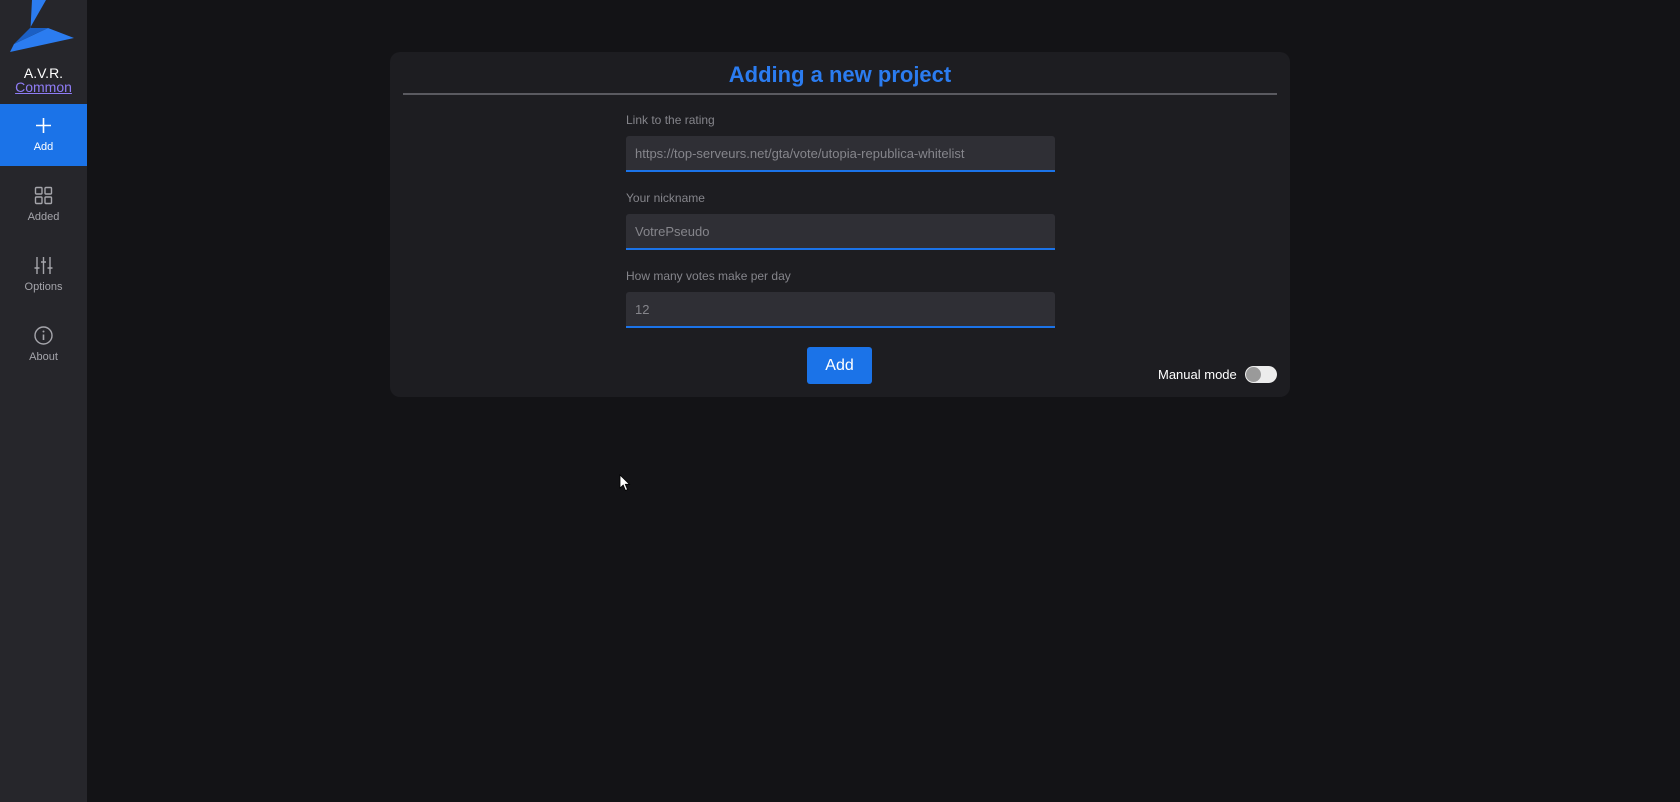 Image resolution: width=1680 pixels, height=802 pixels. Describe the element at coordinates (625, 483) in the screenshot. I see `mouse-pointer-icon` at that location.